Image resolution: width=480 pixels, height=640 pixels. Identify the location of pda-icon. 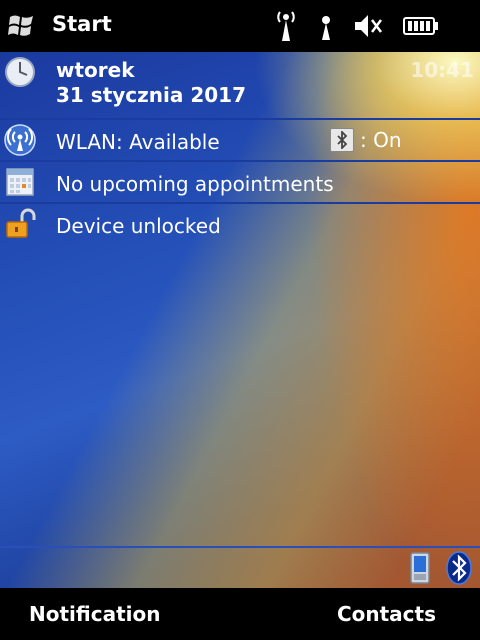
(420, 568).